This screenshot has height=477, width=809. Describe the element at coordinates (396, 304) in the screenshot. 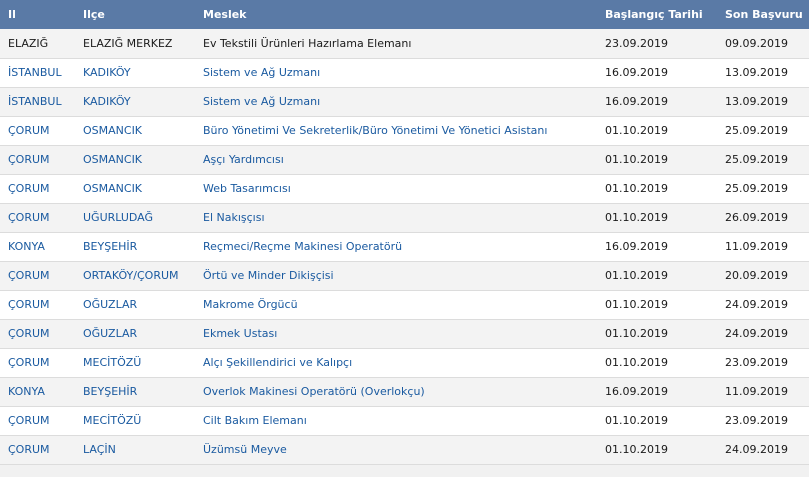

I see `cell-meslek: Makrome Örgücü` at that location.